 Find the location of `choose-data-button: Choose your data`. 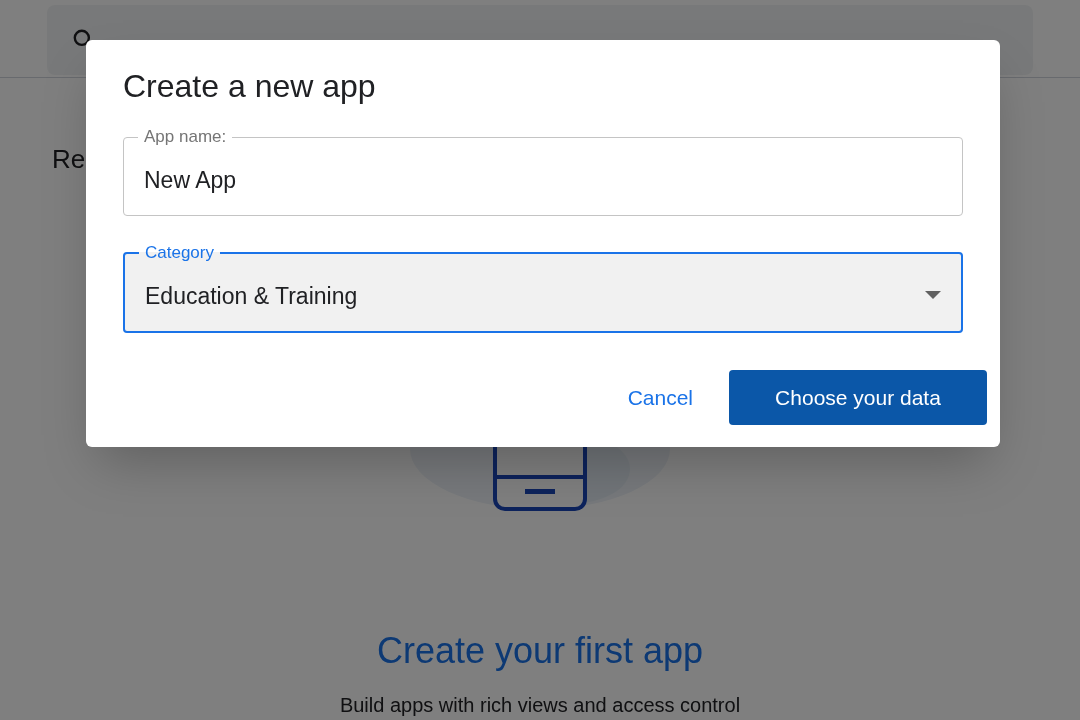

choose-data-button: Choose your data is located at coordinates (858, 397).